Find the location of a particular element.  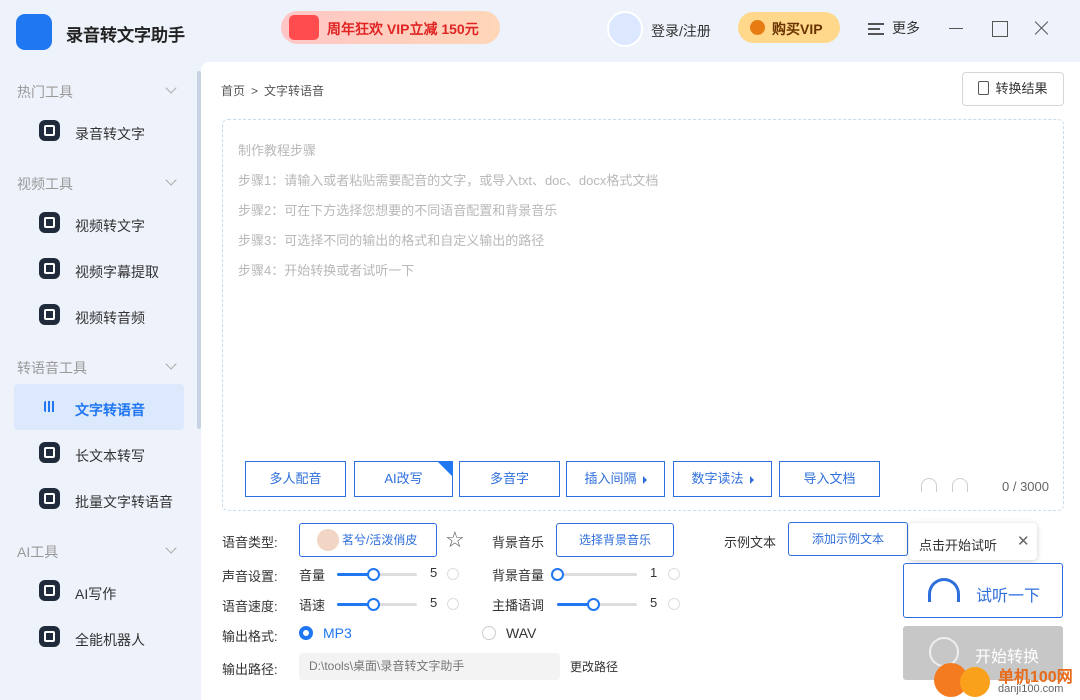

listen-label: 试听一下 is located at coordinates (1008, 596).